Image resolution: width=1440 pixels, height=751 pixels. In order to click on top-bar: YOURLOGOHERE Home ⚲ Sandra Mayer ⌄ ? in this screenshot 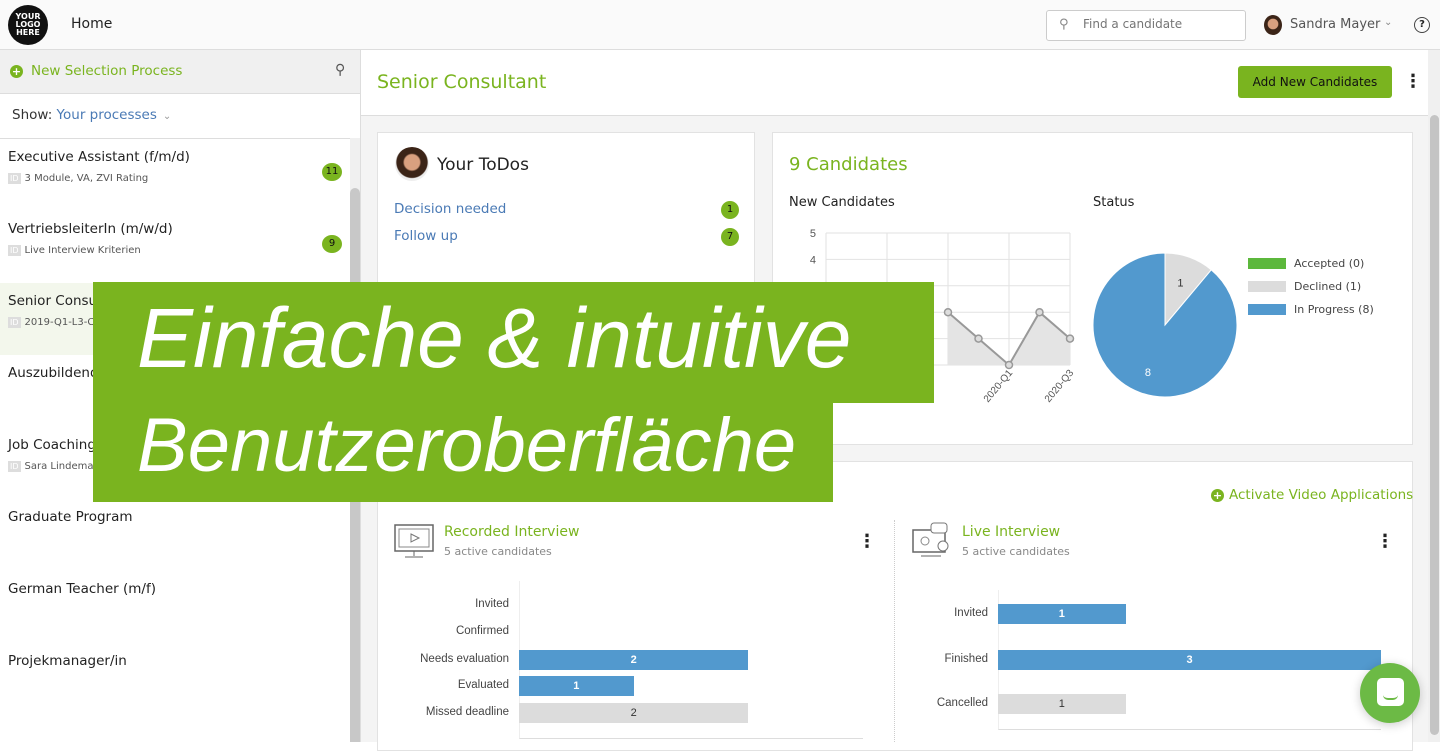, I will do `click(720, 25)`.